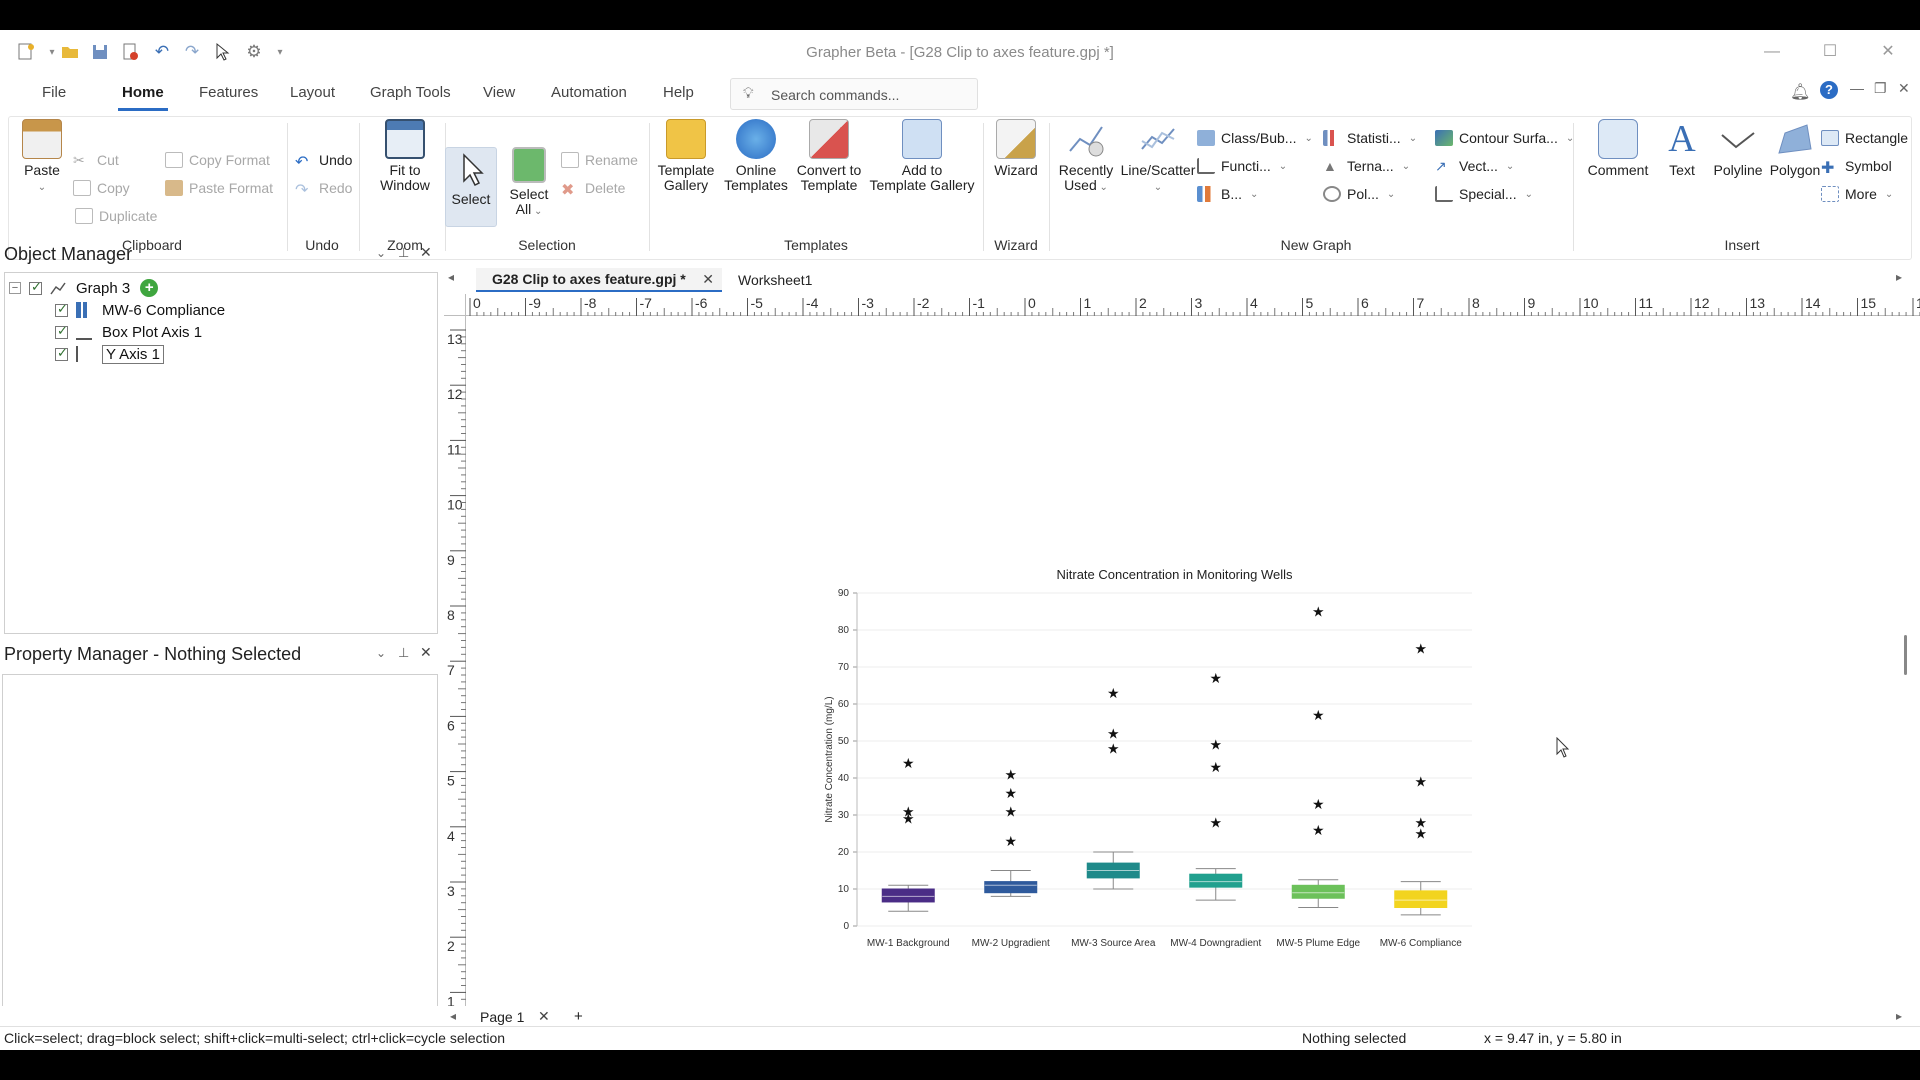 This screenshot has height=1080, width=1920. I want to click on undo-button: ↶ Undo, so click(323, 160).